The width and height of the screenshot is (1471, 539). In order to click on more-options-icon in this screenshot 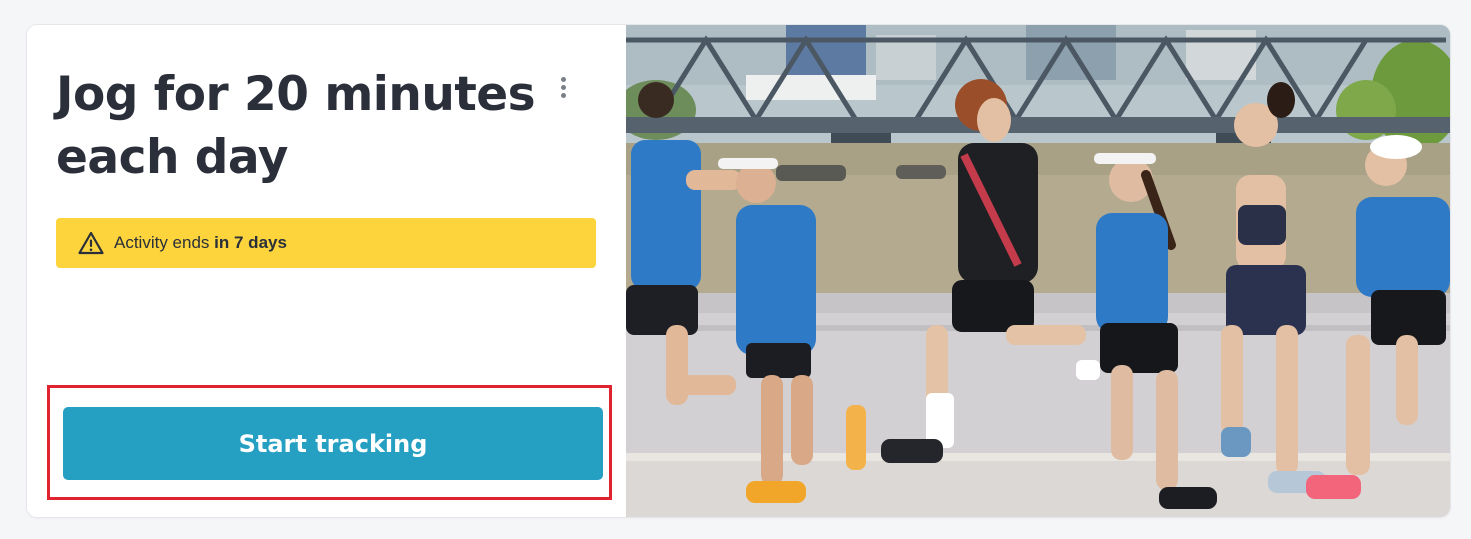, I will do `click(563, 88)`.